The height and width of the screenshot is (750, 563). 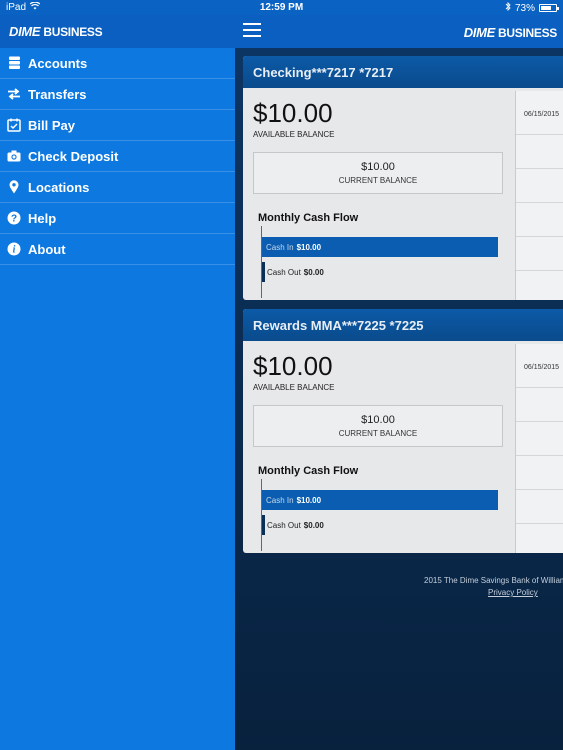 I want to click on status-bar: iPad 12:59 PM 73%, so click(x=281, y=7).